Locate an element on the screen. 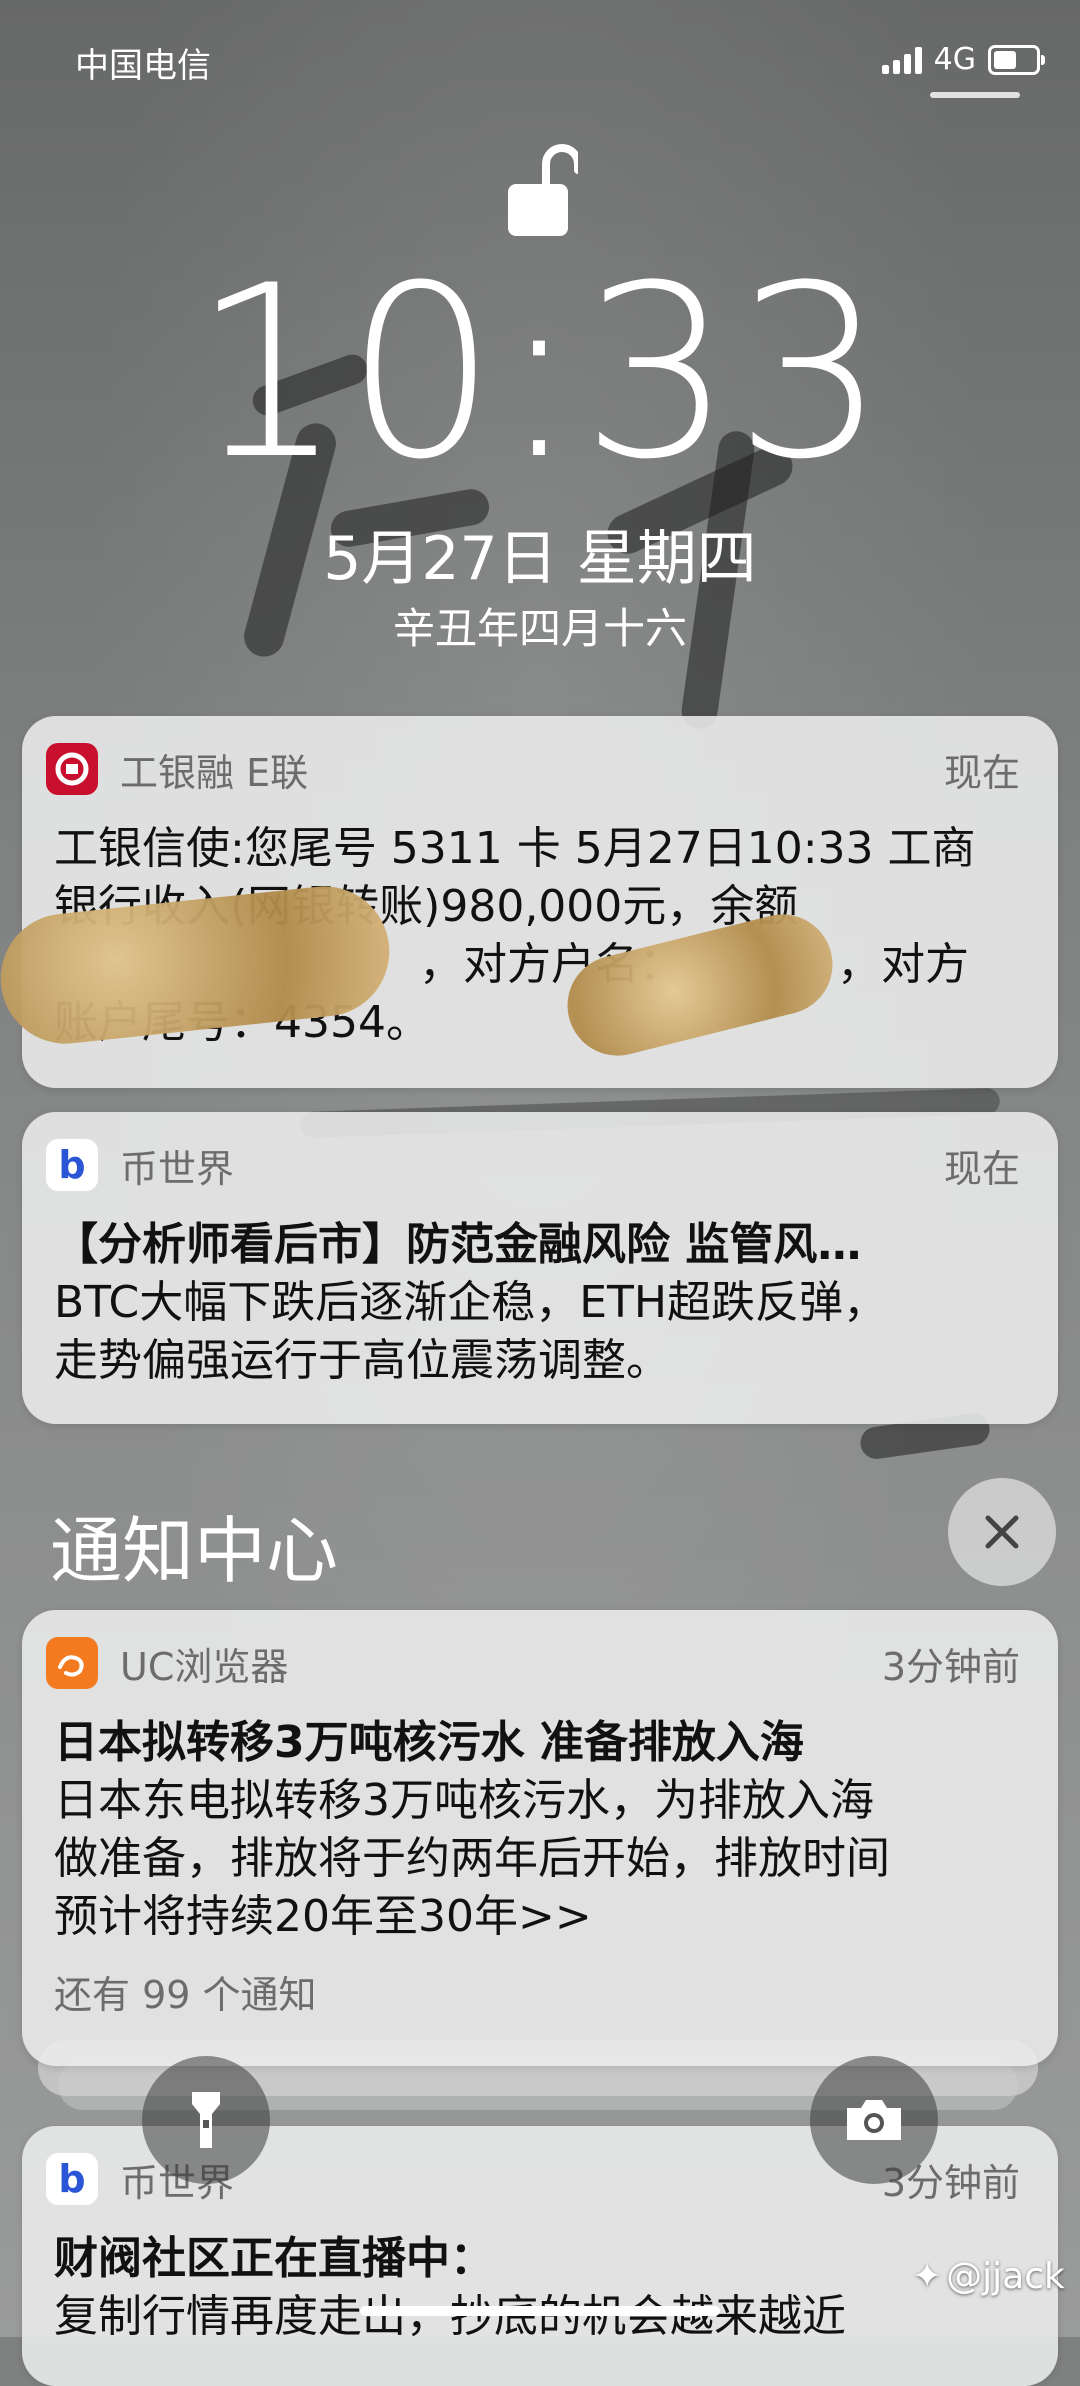 This screenshot has width=1080, height=2386. home-indicator is located at coordinates (540, 2311).